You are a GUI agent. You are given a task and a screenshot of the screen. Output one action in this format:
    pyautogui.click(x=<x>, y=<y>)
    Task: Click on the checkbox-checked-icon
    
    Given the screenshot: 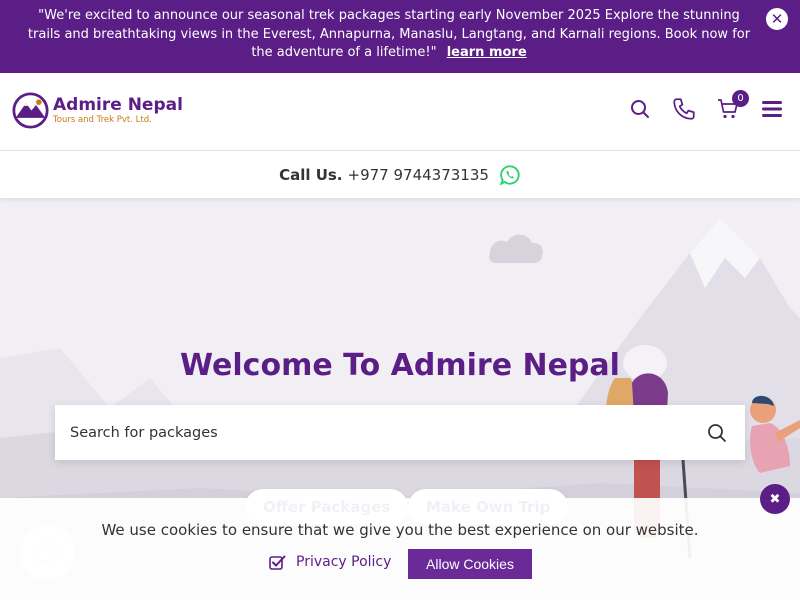 What is the action you would take?
    pyautogui.click(x=277, y=562)
    